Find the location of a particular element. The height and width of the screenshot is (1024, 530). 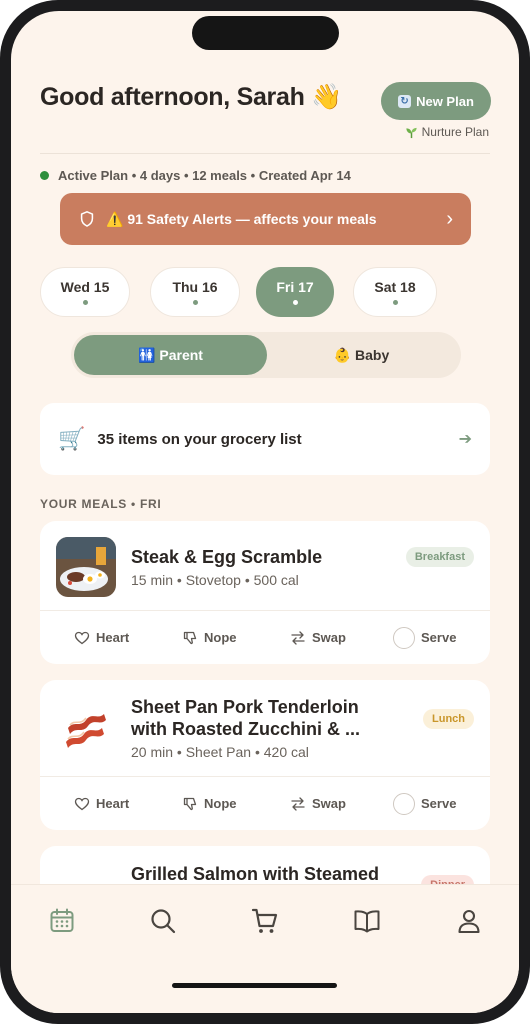

grocery-list-card: 🛒 35 items on your grocery list ➔ is located at coordinates (265, 439).